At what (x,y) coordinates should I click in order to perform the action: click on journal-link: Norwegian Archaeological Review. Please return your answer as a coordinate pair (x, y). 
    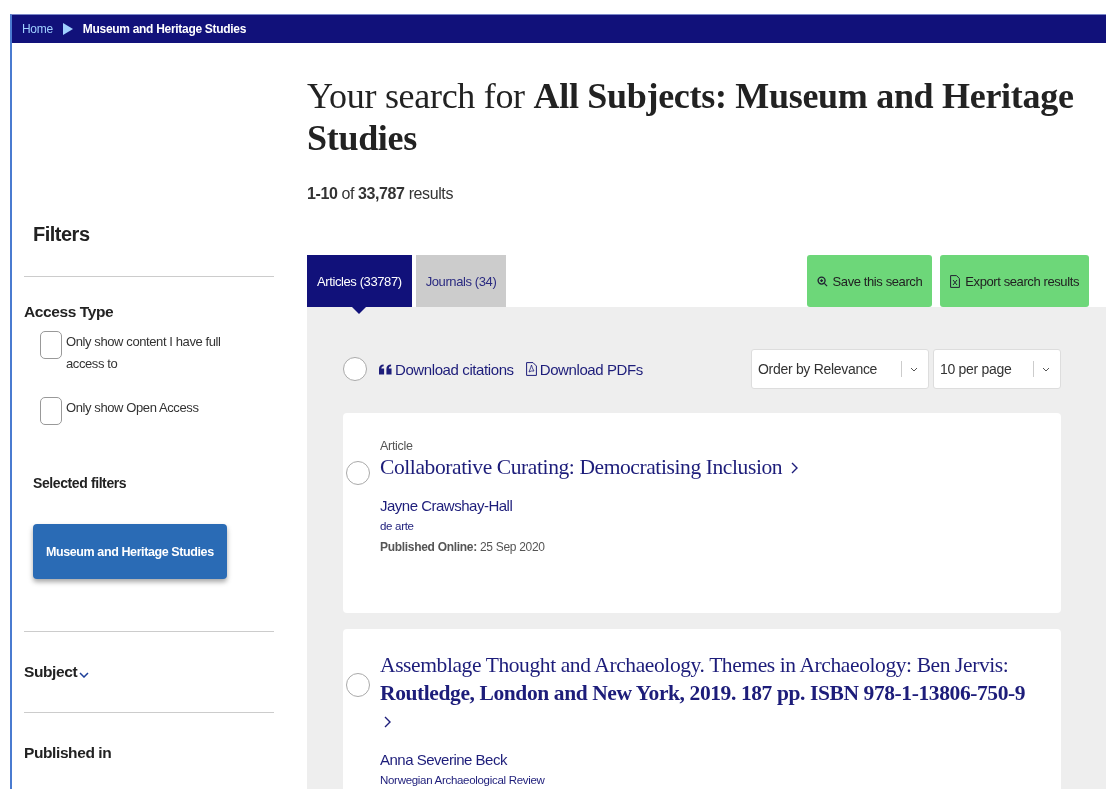
    Looking at the image, I should click on (710, 780).